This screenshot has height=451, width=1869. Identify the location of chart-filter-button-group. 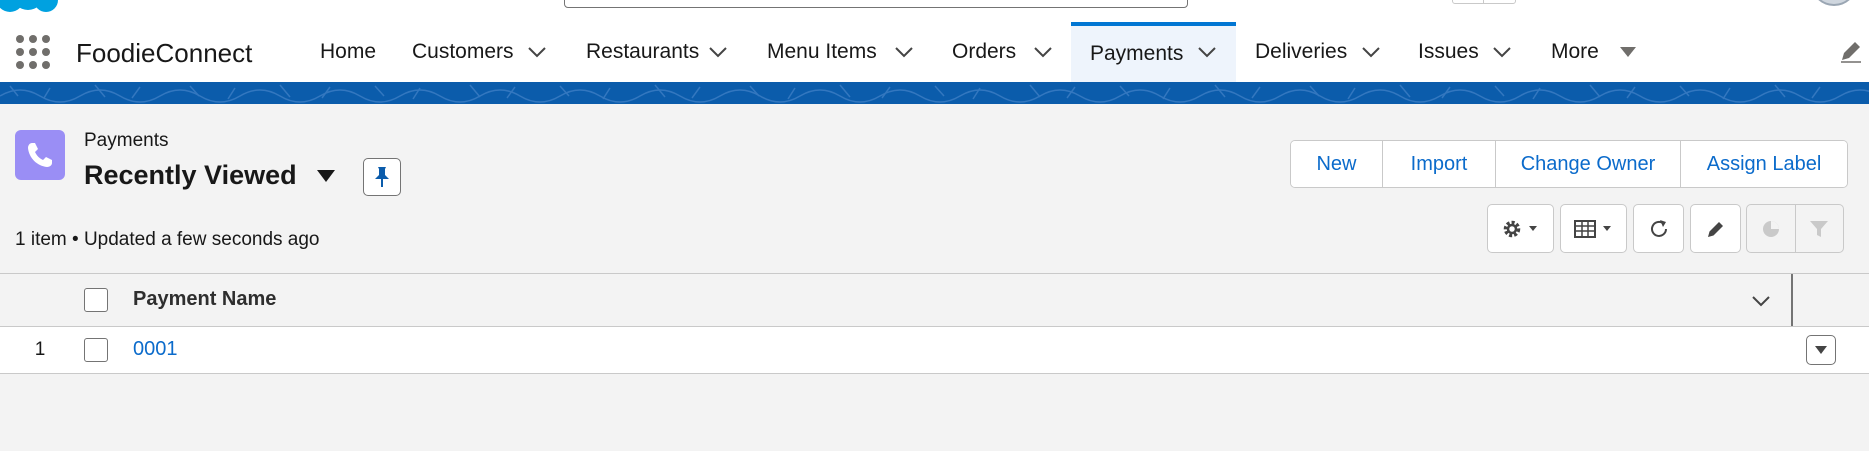
(1795, 228).